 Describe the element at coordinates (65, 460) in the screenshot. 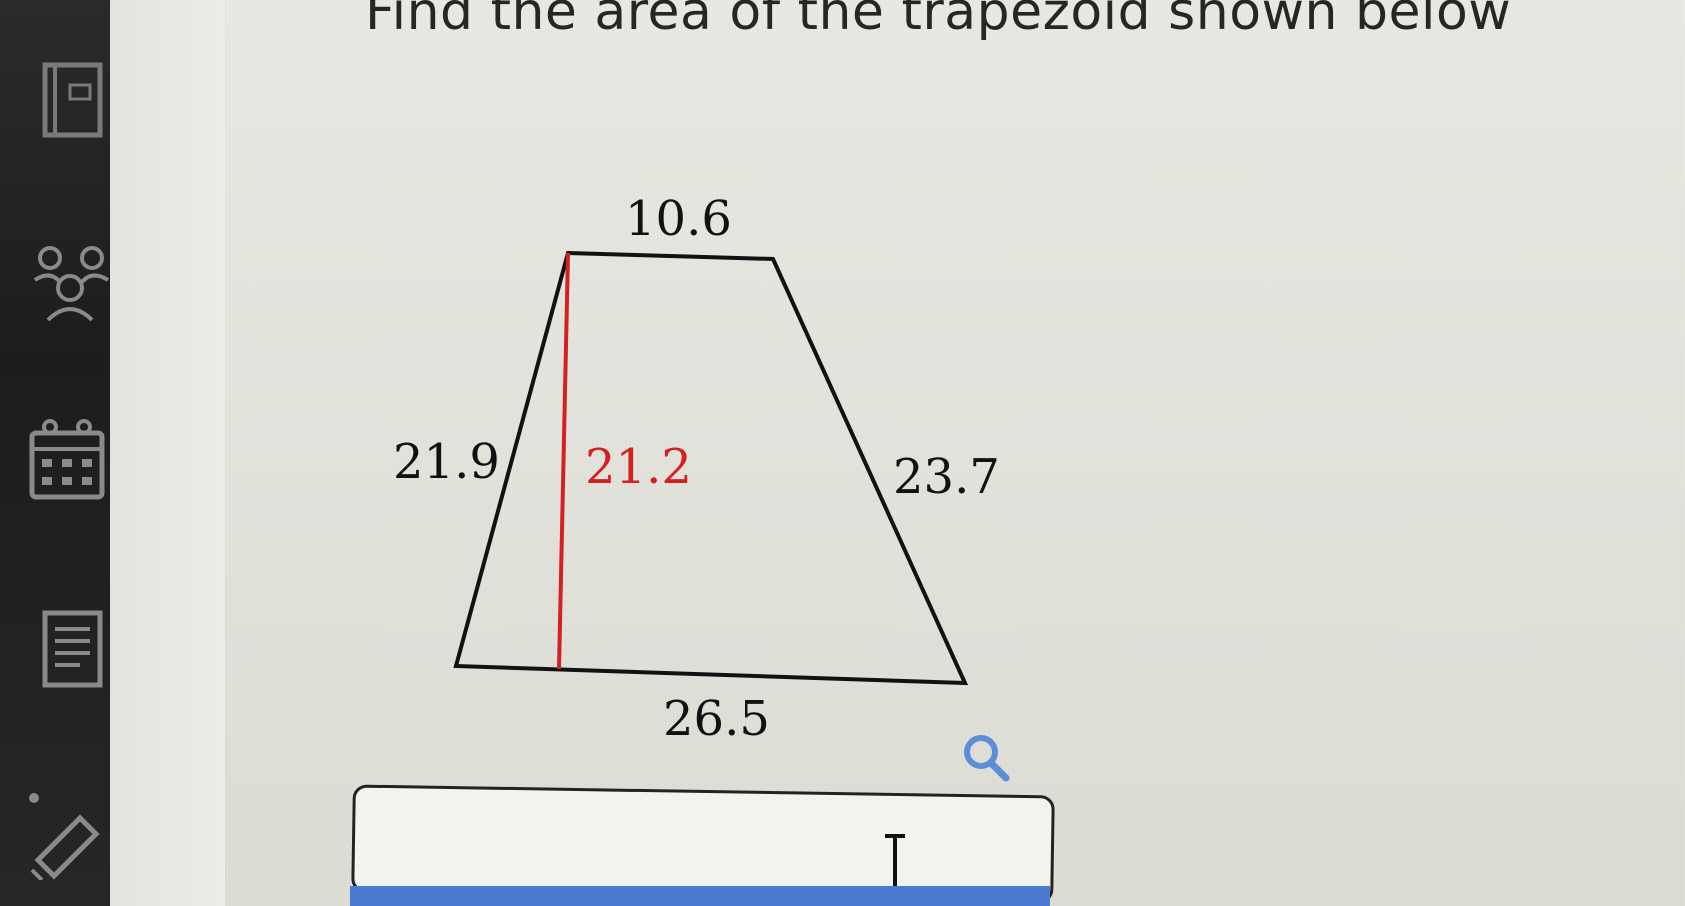

I see `calendar-icon` at that location.